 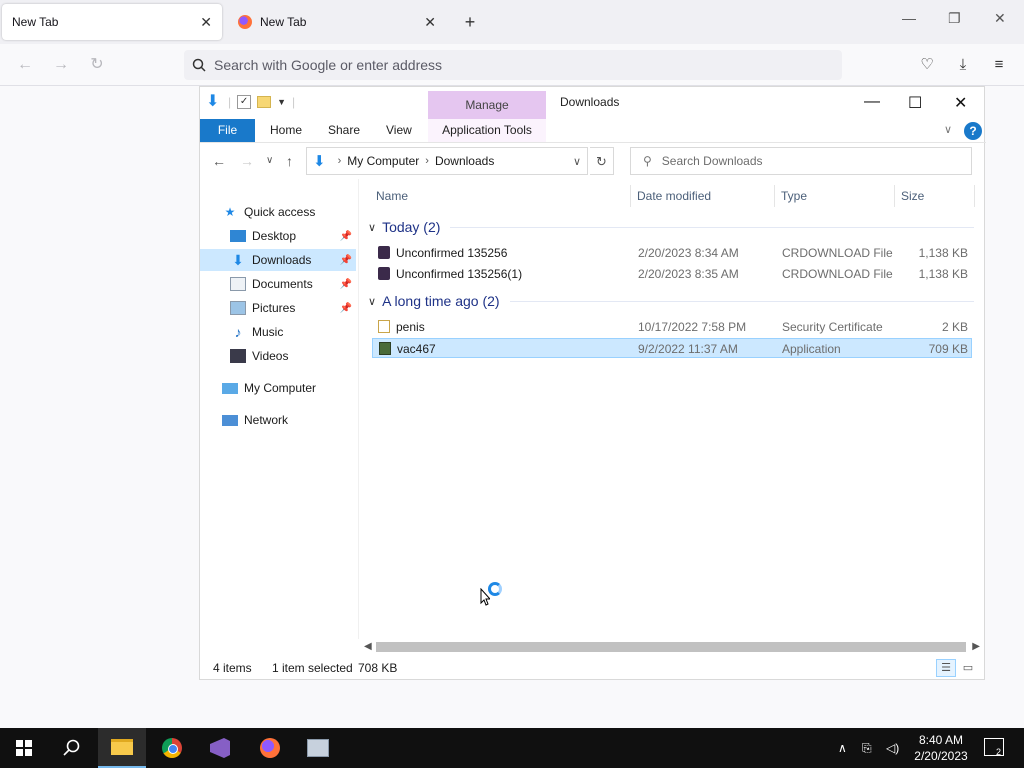 What do you see at coordinates (264, 102) in the screenshot?
I see `new-folder-icon` at bounding box center [264, 102].